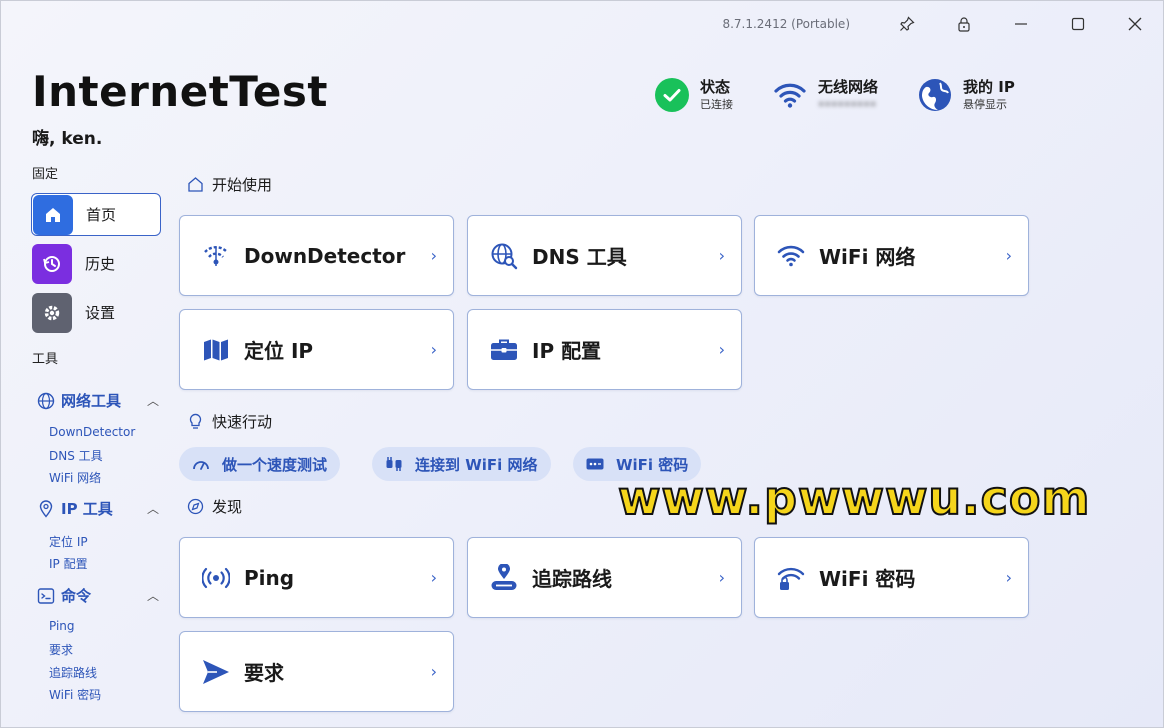 This screenshot has width=1164, height=728. I want to click on card-request: 要求 ›, so click(316, 671).